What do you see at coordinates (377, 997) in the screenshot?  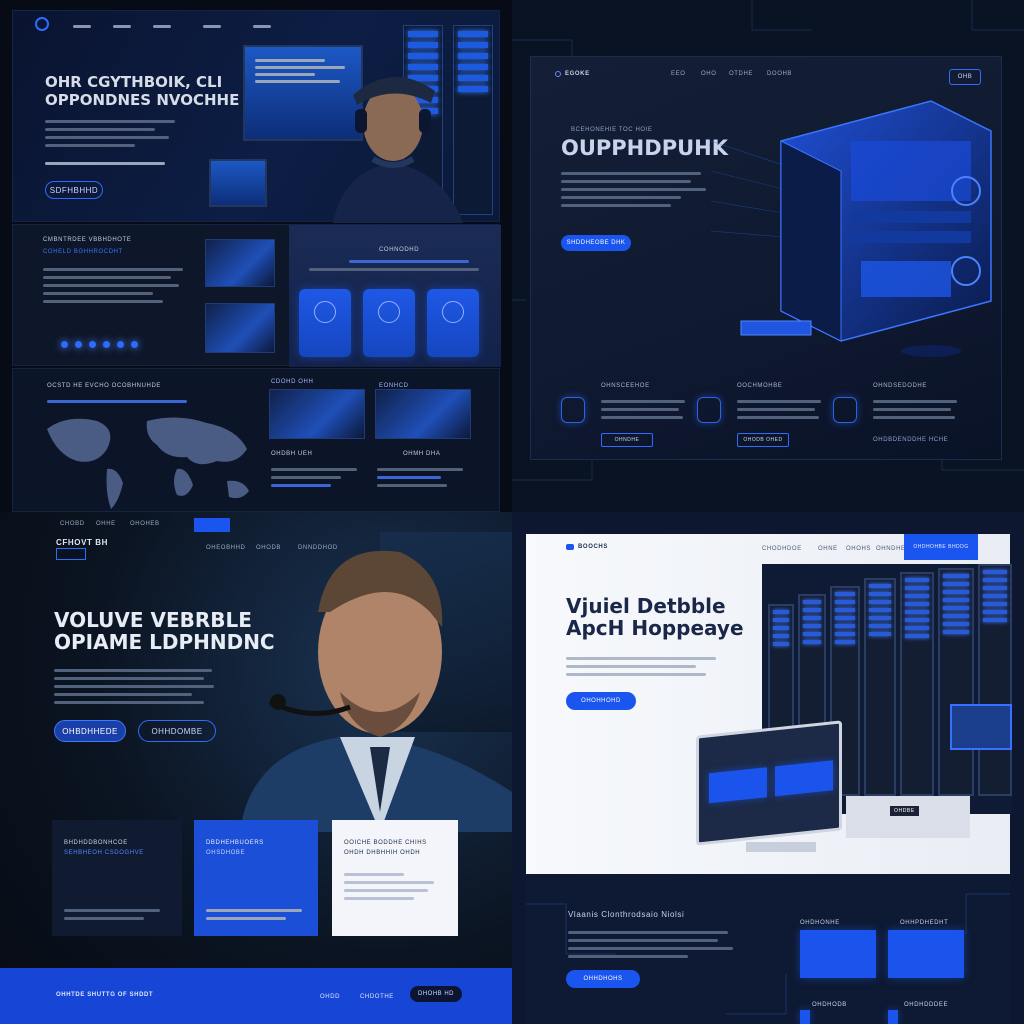 I see `footer-link: CHDOTHE` at bounding box center [377, 997].